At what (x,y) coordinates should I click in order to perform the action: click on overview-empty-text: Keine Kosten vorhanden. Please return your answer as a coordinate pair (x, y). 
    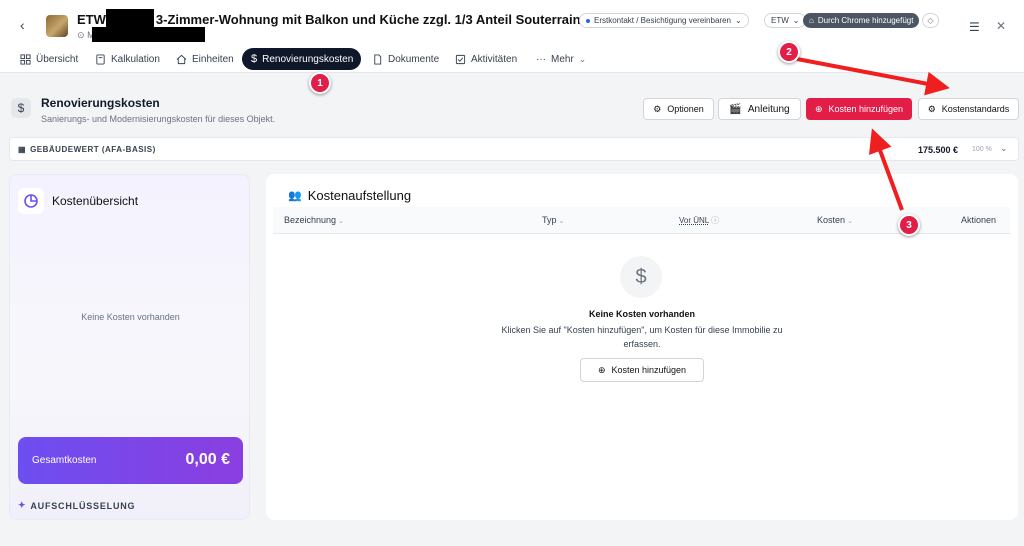
    Looking at the image, I should click on (130, 317).